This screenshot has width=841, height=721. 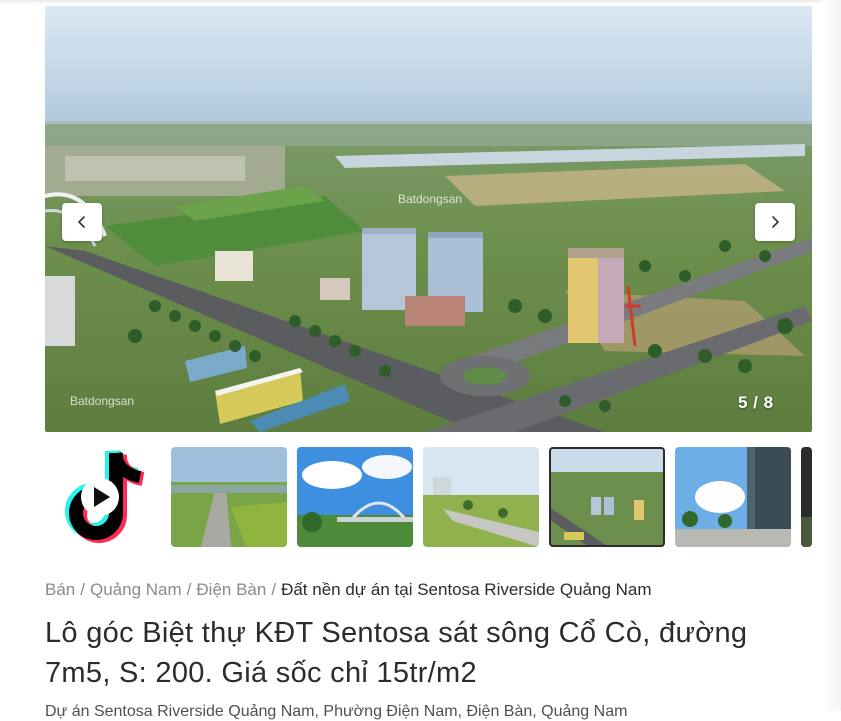 I want to click on next-photo-button, so click(x=775, y=222).